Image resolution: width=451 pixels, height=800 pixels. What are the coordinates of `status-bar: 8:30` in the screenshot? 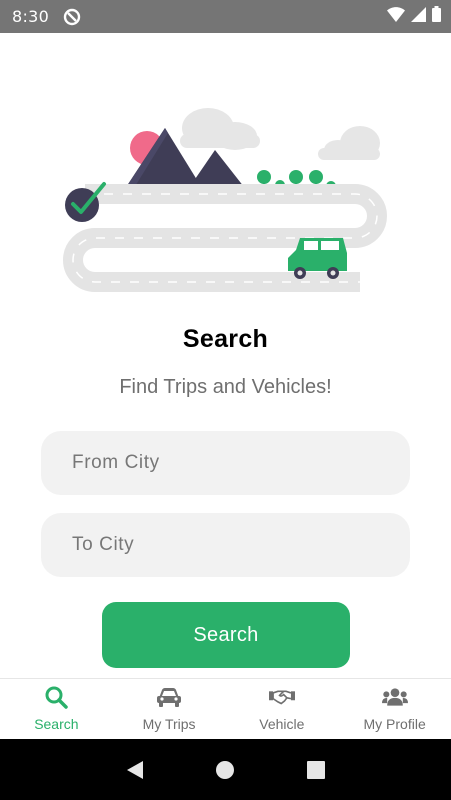 It's located at (225, 16).